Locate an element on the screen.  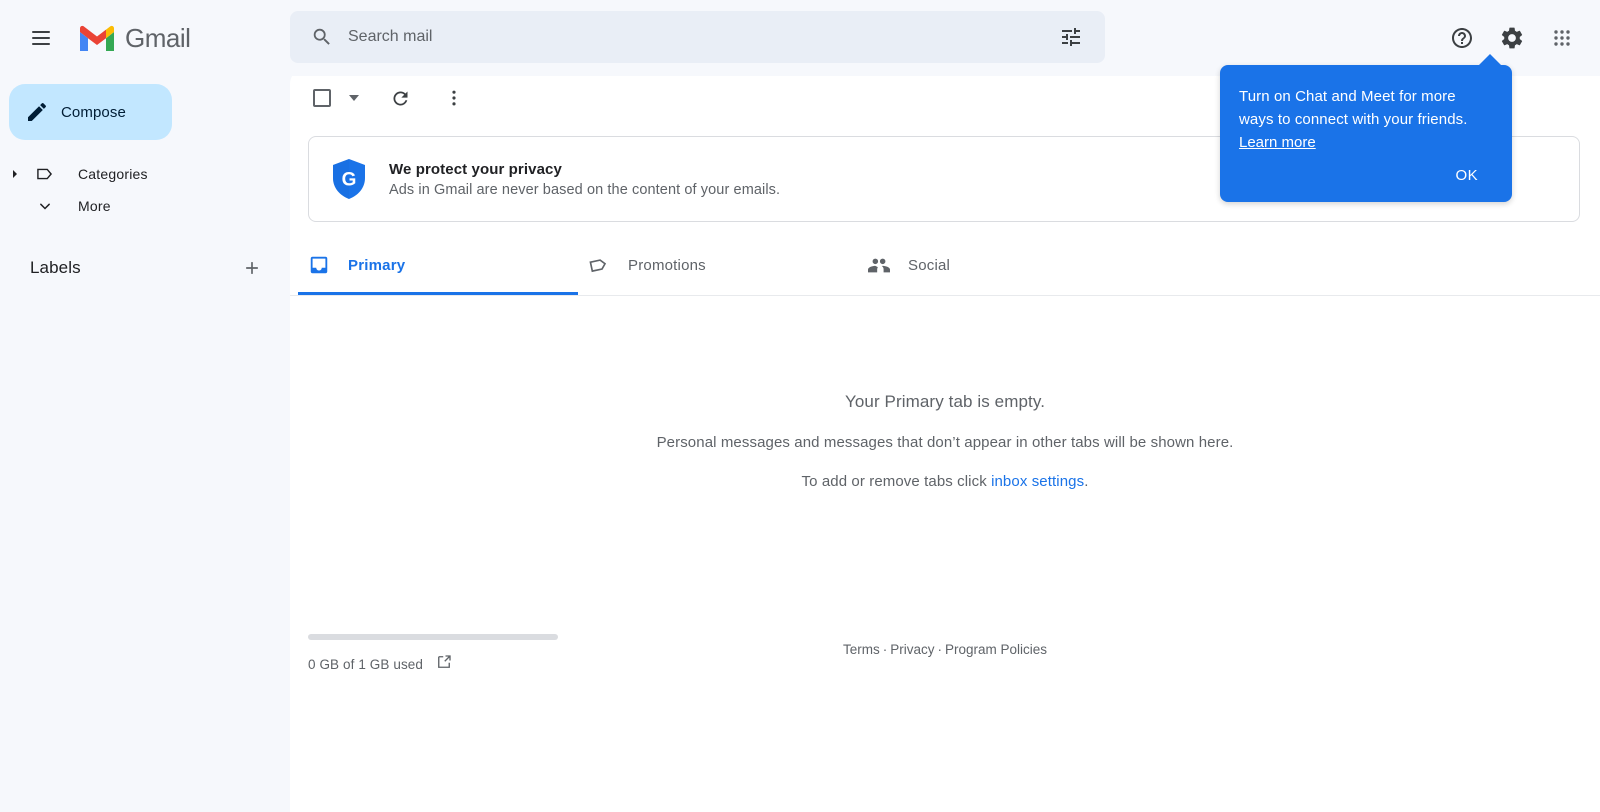
terms-link: Terms is located at coordinates (861, 649).